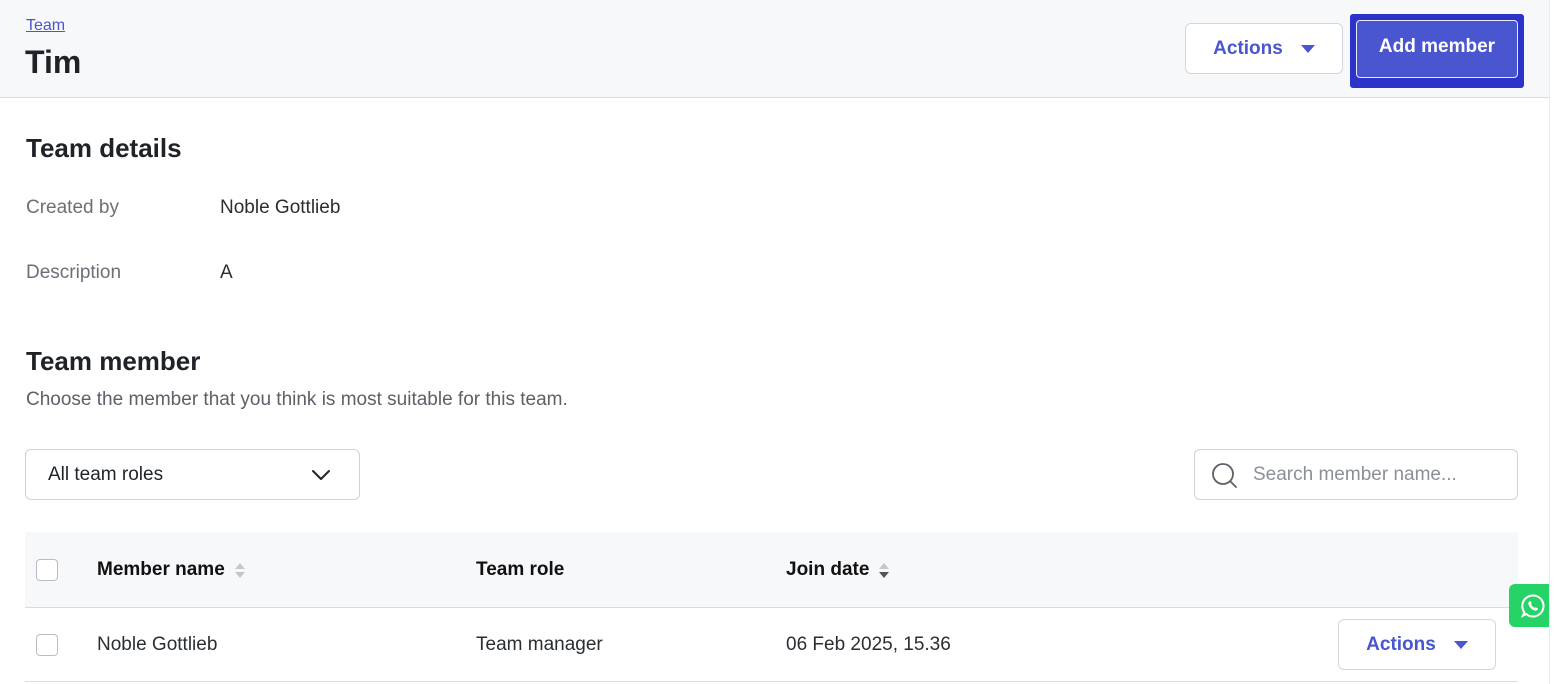 The image size is (1557, 684). I want to click on description-label: Description, so click(74, 272).